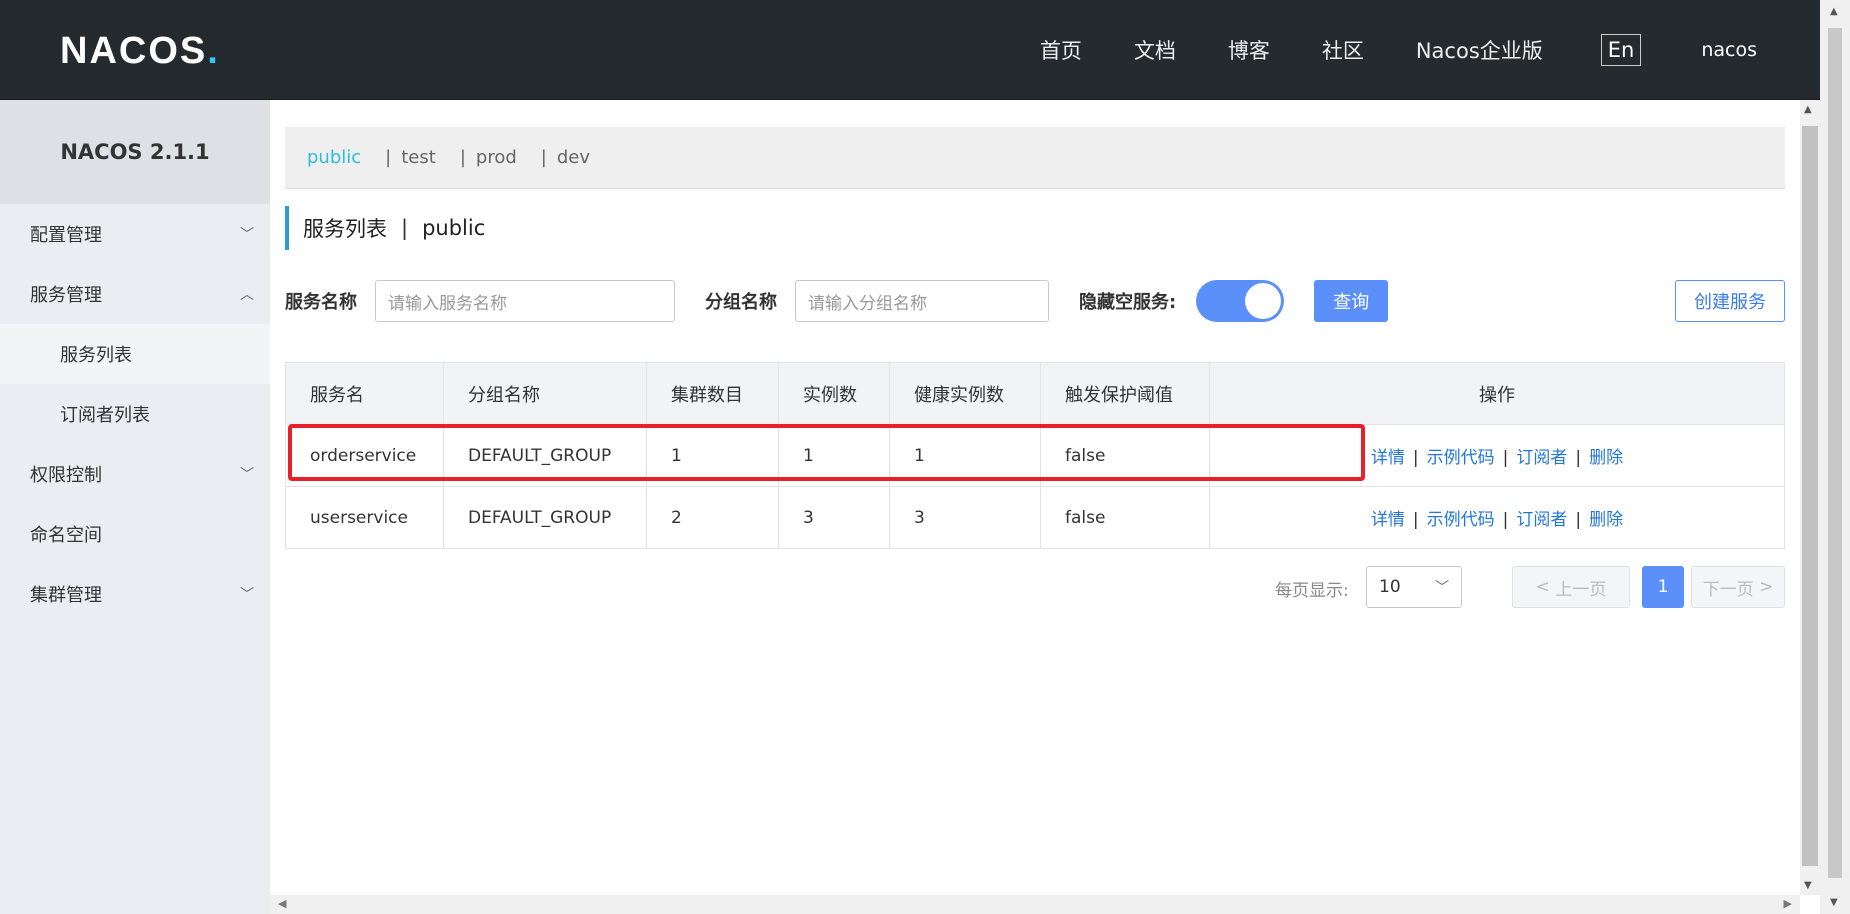 This screenshot has width=1850, height=914. What do you see at coordinates (1390, 587) in the screenshot?
I see `per-page-value: 10` at bounding box center [1390, 587].